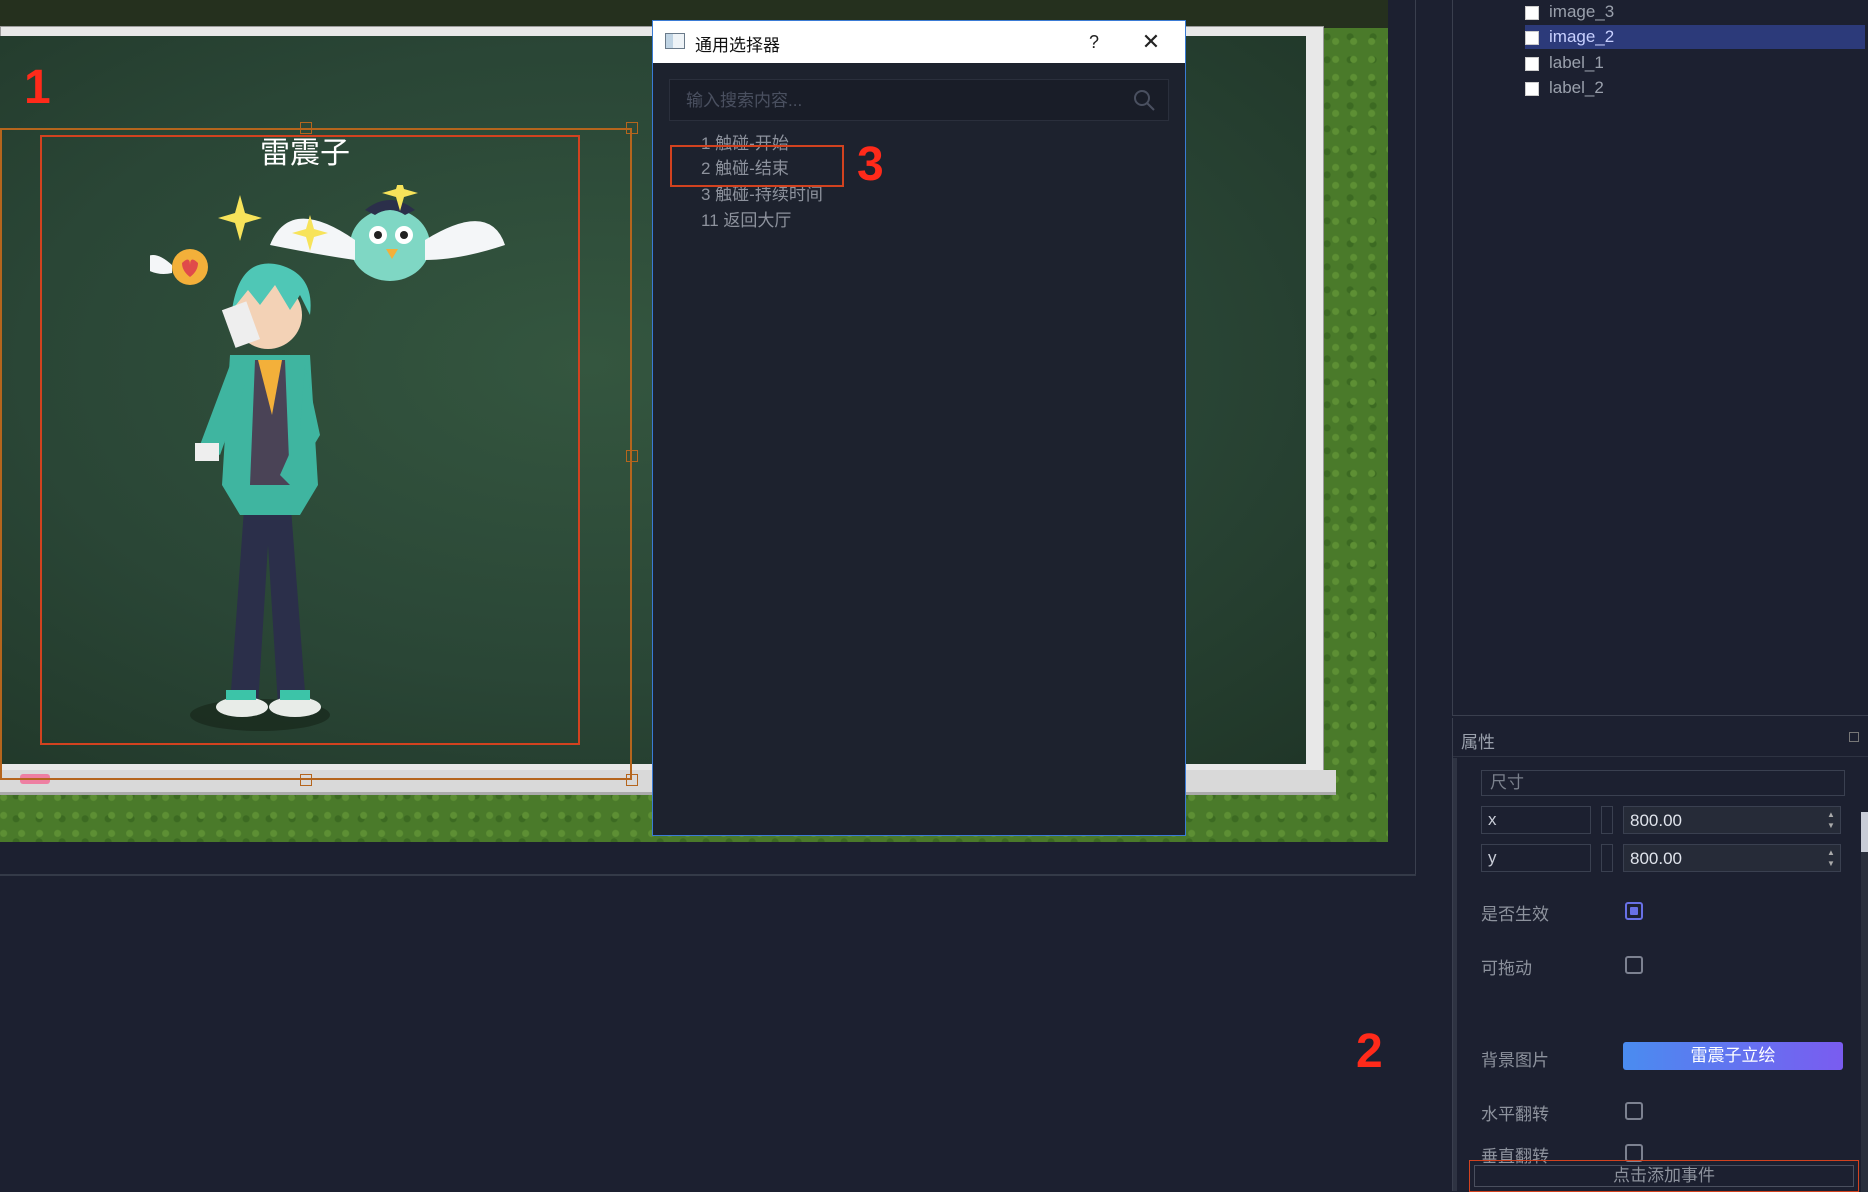  What do you see at coordinates (1634, 911) in the screenshot?
I see `enabled-checkbox` at bounding box center [1634, 911].